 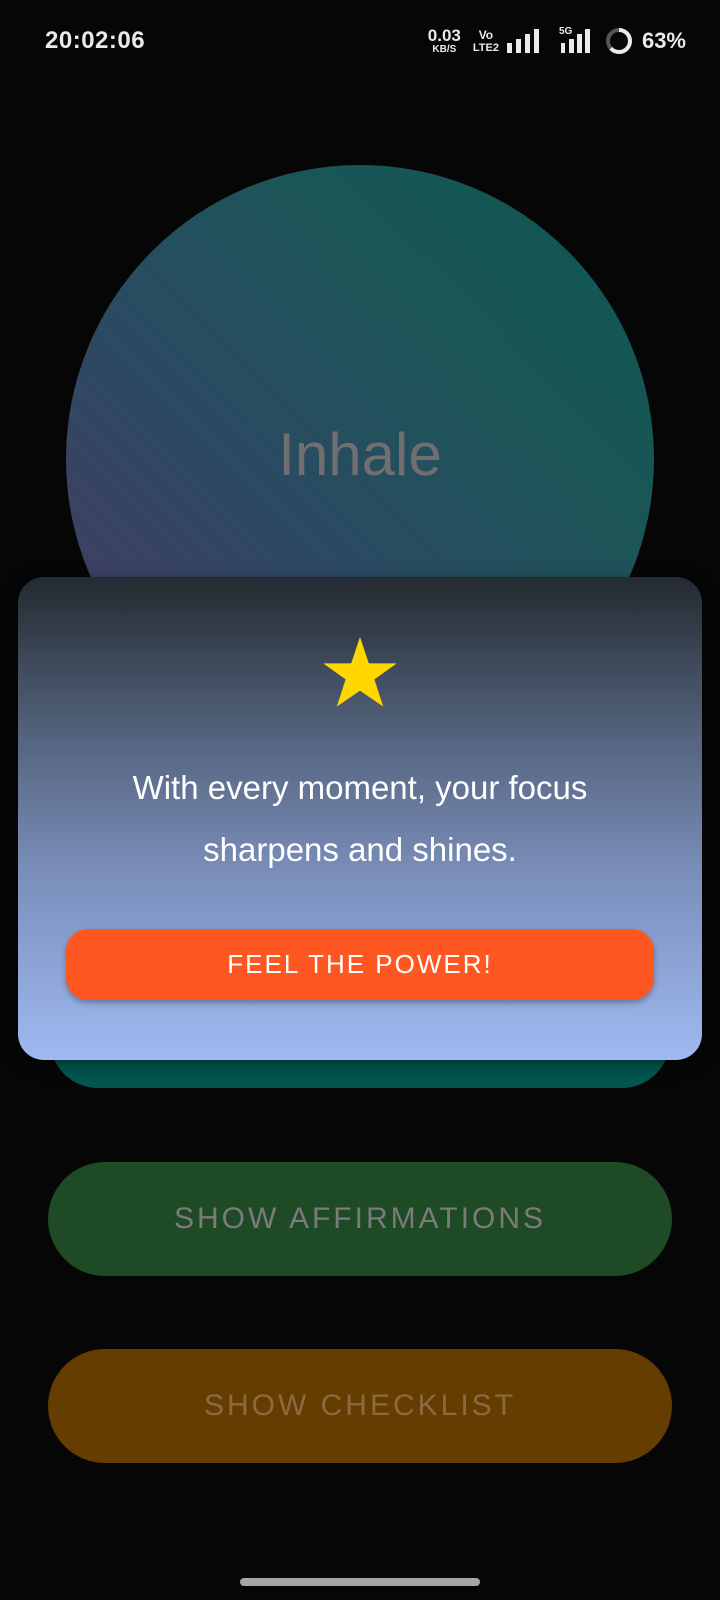 I want to click on show-affirmations-button: SHOW AFFIRMATIONS, so click(x=360, y=1219).